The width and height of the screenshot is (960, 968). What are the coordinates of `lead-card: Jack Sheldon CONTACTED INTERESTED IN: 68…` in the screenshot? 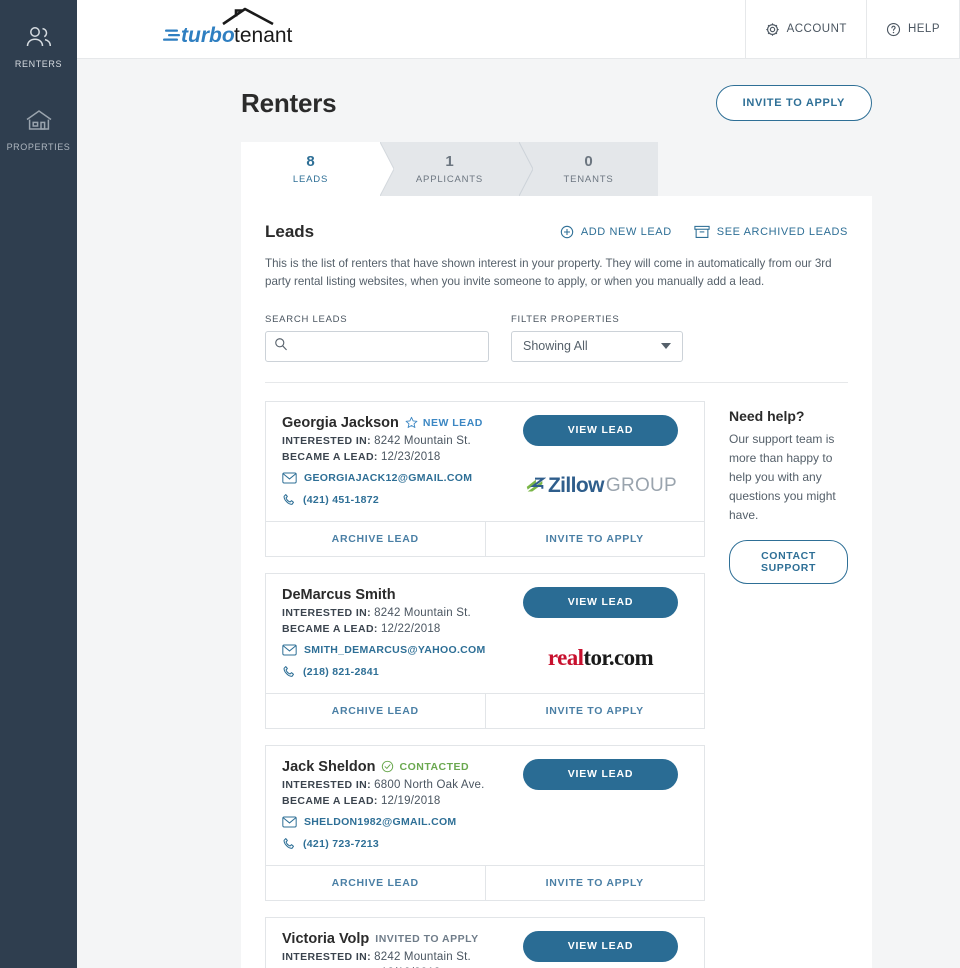 It's located at (485, 822).